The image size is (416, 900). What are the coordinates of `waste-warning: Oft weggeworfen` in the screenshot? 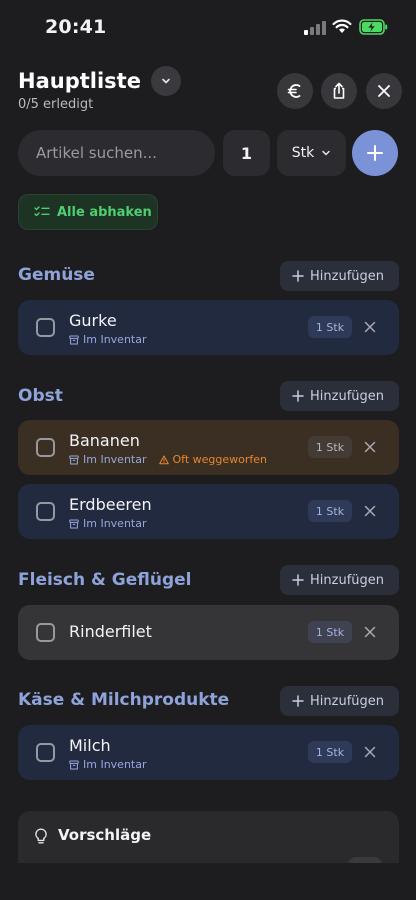 It's located at (213, 459).